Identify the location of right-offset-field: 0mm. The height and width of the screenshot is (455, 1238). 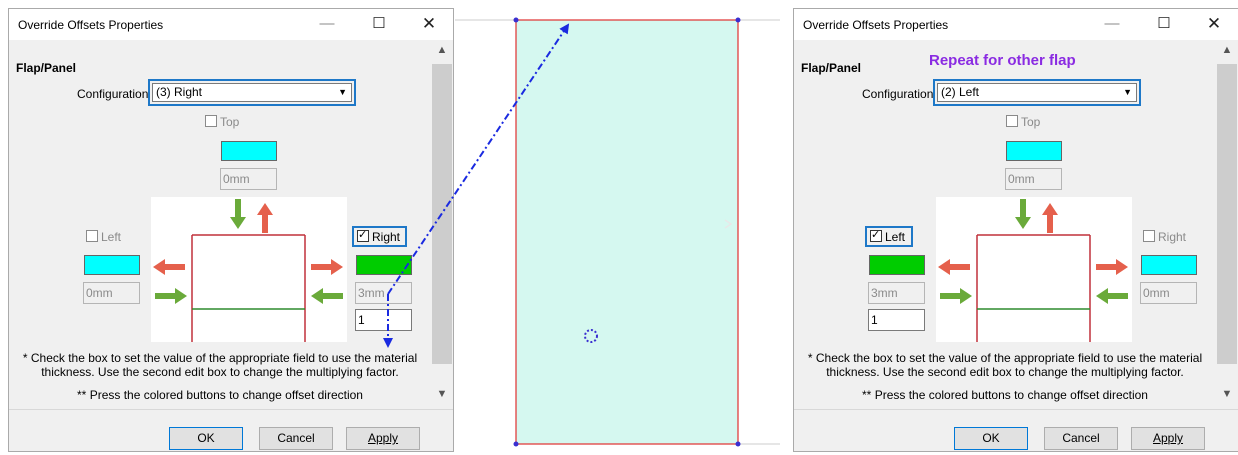
(1168, 293).